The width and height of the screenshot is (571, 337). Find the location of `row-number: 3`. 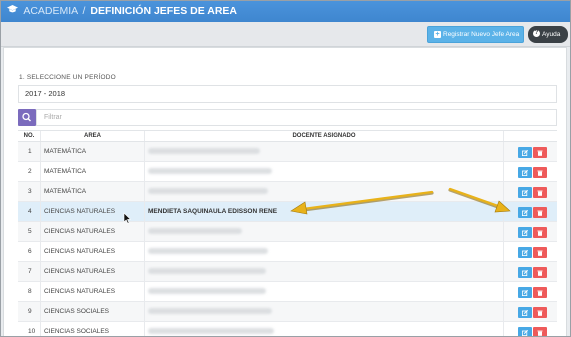

row-number: 3 is located at coordinates (29, 191).